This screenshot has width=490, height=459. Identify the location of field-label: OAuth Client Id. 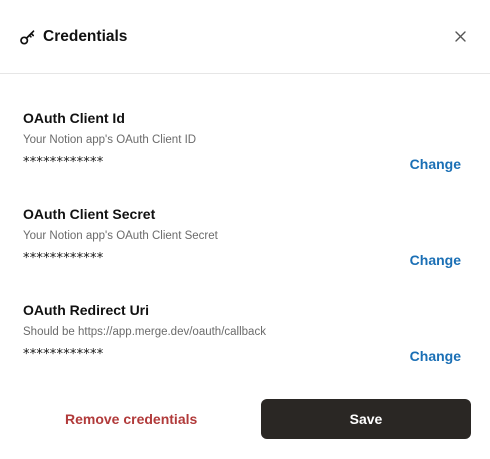
(74, 118).